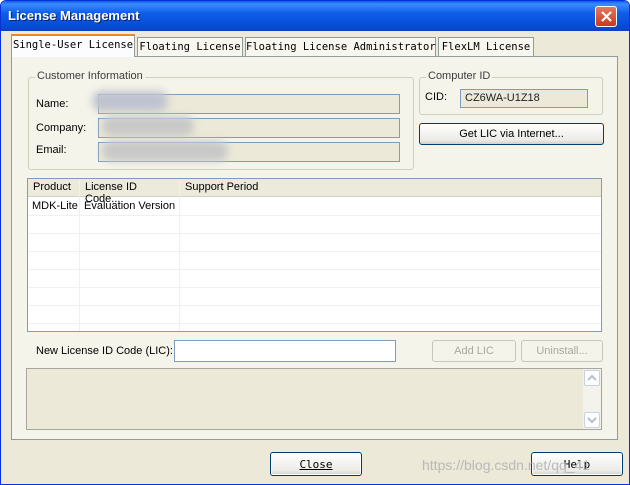 The height and width of the screenshot is (485, 630). I want to click on close-icon, so click(606, 16).